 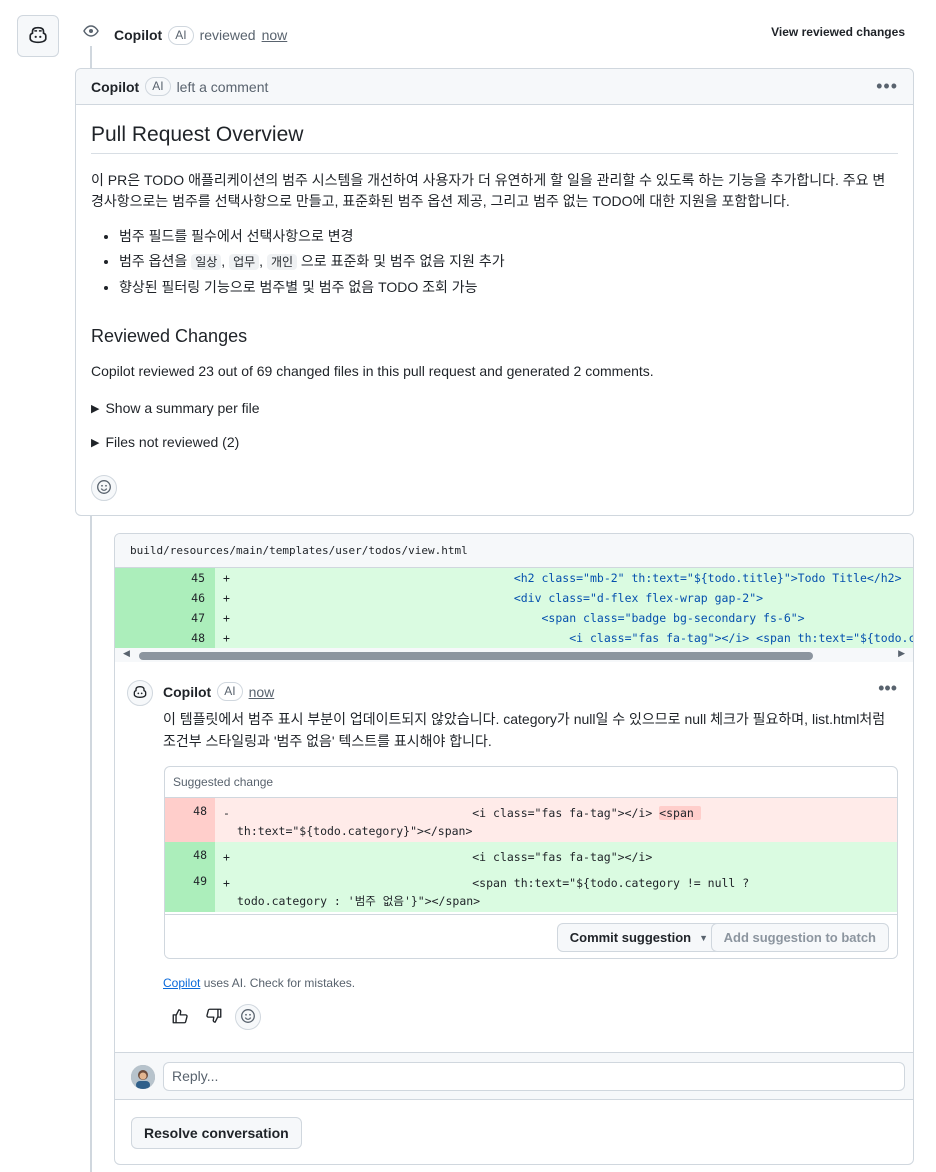 I want to click on comment-action: left a comment, so click(x=222, y=86).